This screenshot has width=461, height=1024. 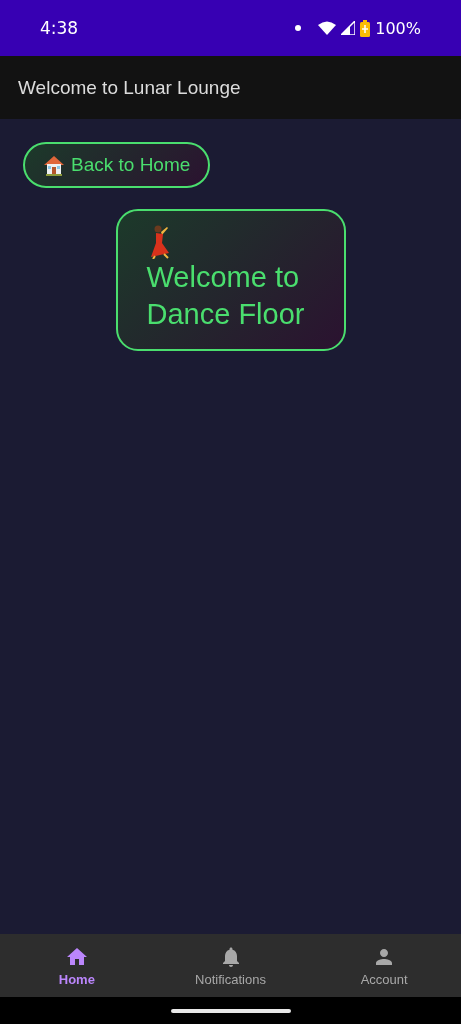 What do you see at coordinates (230, 1010) in the screenshot?
I see `home-indicator` at bounding box center [230, 1010].